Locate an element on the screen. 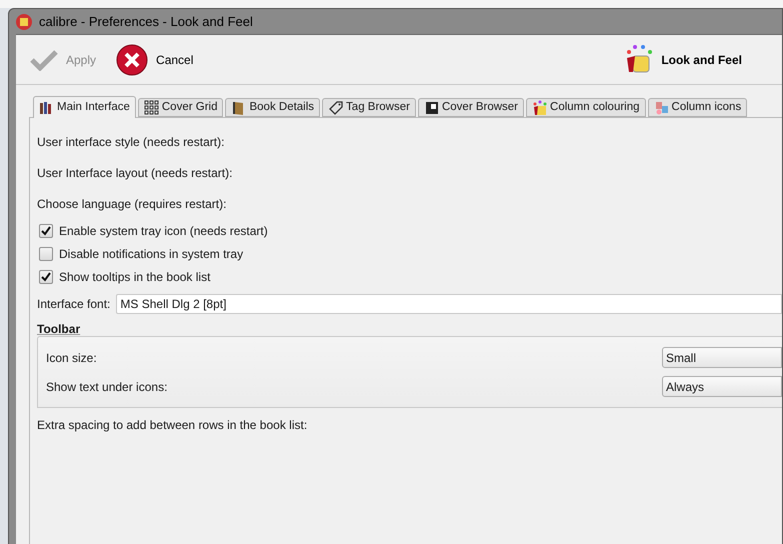 The height and width of the screenshot is (544, 783). app-icon is located at coordinates (24, 21).